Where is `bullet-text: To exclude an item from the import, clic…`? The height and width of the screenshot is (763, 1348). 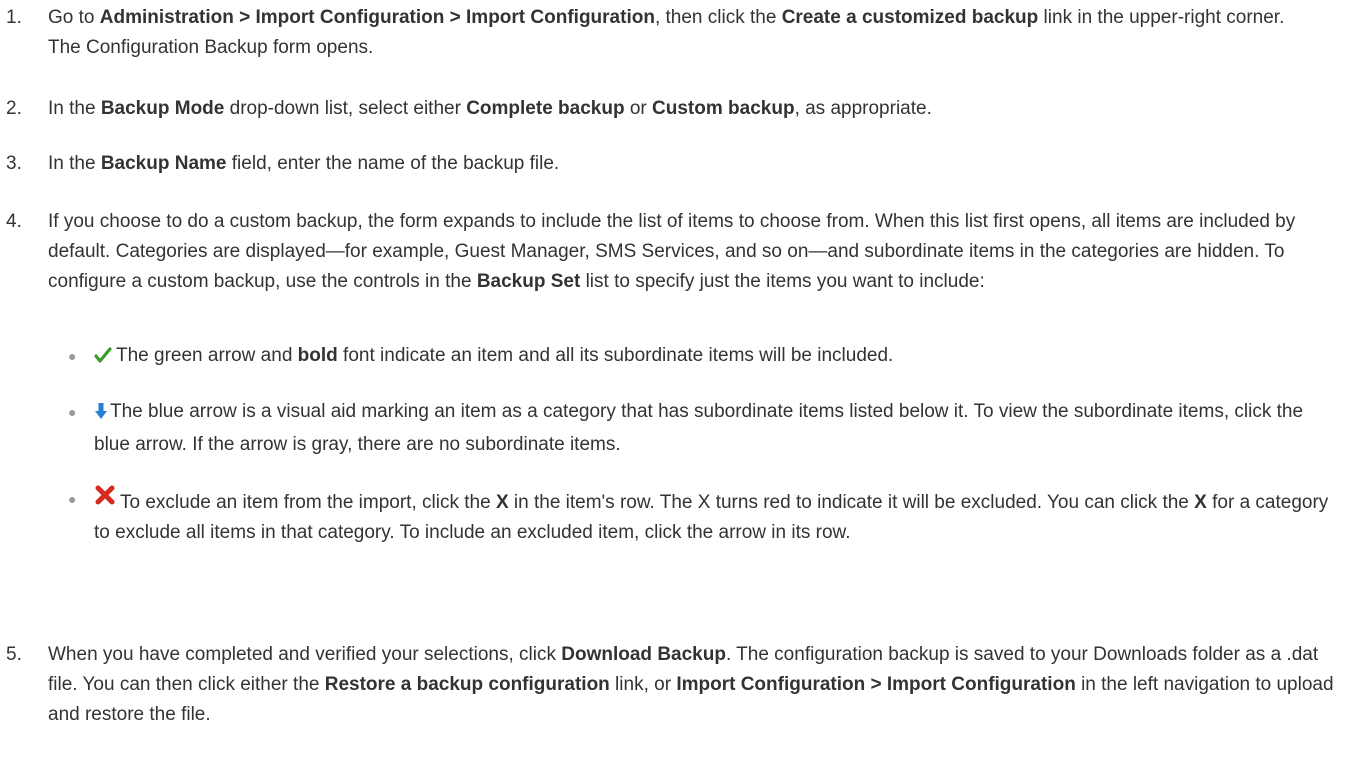 bullet-text: To exclude an item from the import, clic… is located at coordinates (719, 516).